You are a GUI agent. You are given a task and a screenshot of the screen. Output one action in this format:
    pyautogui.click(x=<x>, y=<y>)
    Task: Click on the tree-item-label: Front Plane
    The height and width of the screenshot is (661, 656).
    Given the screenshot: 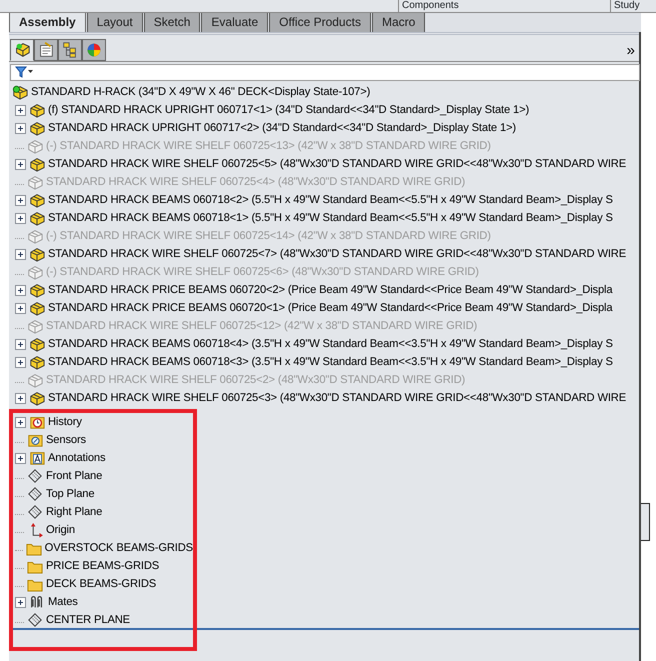 What is the action you would take?
    pyautogui.click(x=74, y=476)
    